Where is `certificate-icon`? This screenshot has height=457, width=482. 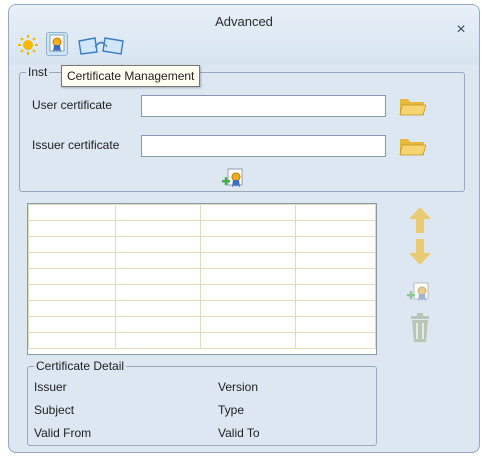
certificate-icon is located at coordinates (57, 43).